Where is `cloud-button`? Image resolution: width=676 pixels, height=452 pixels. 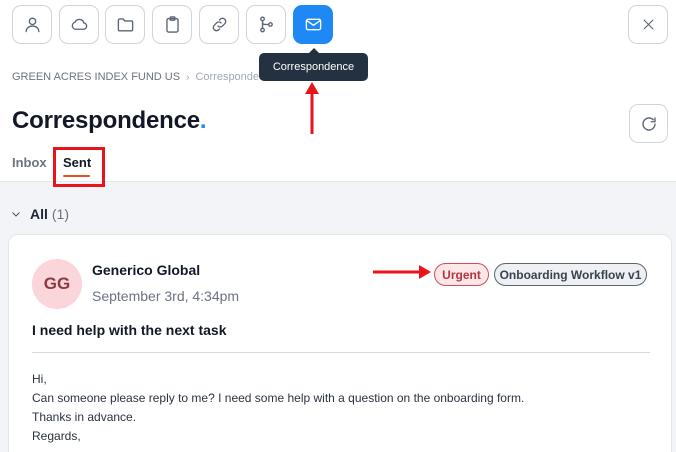
cloud-button is located at coordinates (79, 24).